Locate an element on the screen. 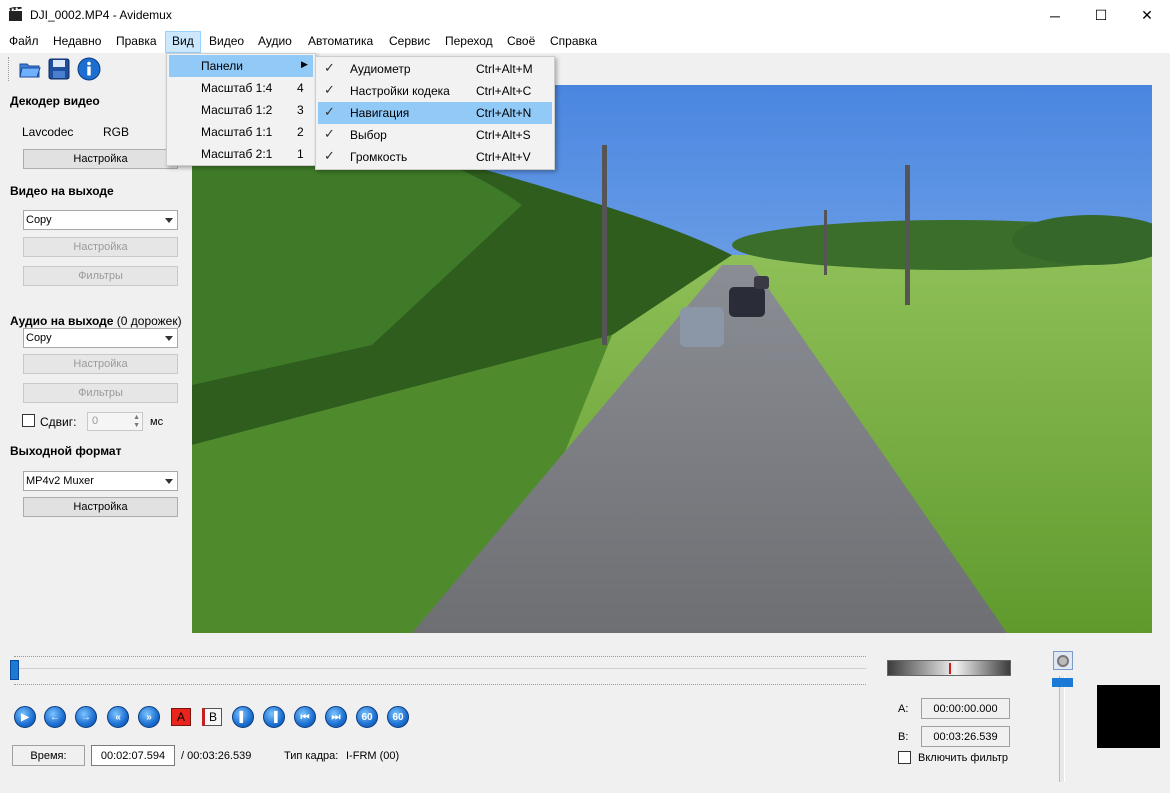 This screenshot has height=793, width=1170. muxer-value: MP4v2 Muxer is located at coordinates (60, 481).